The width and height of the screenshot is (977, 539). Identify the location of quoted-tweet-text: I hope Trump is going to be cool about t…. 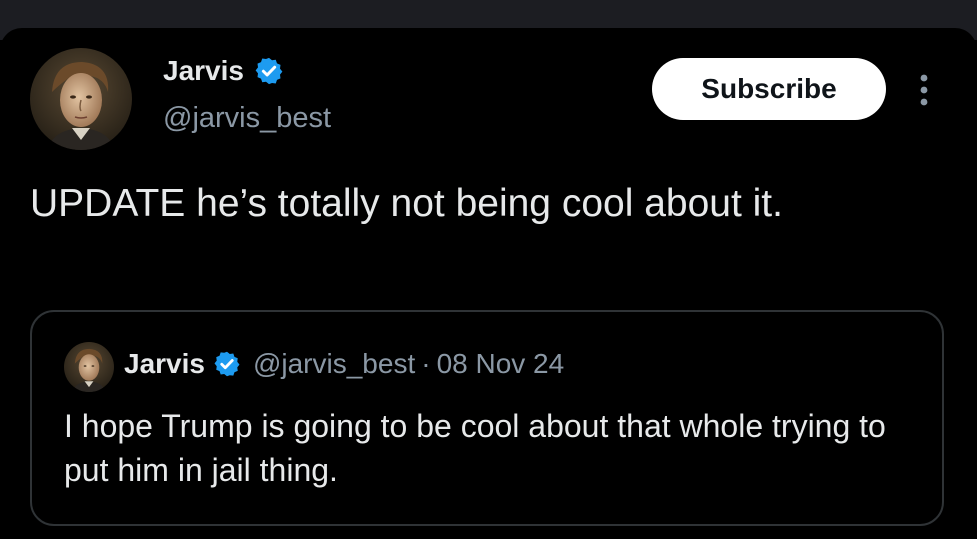
(475, 448).